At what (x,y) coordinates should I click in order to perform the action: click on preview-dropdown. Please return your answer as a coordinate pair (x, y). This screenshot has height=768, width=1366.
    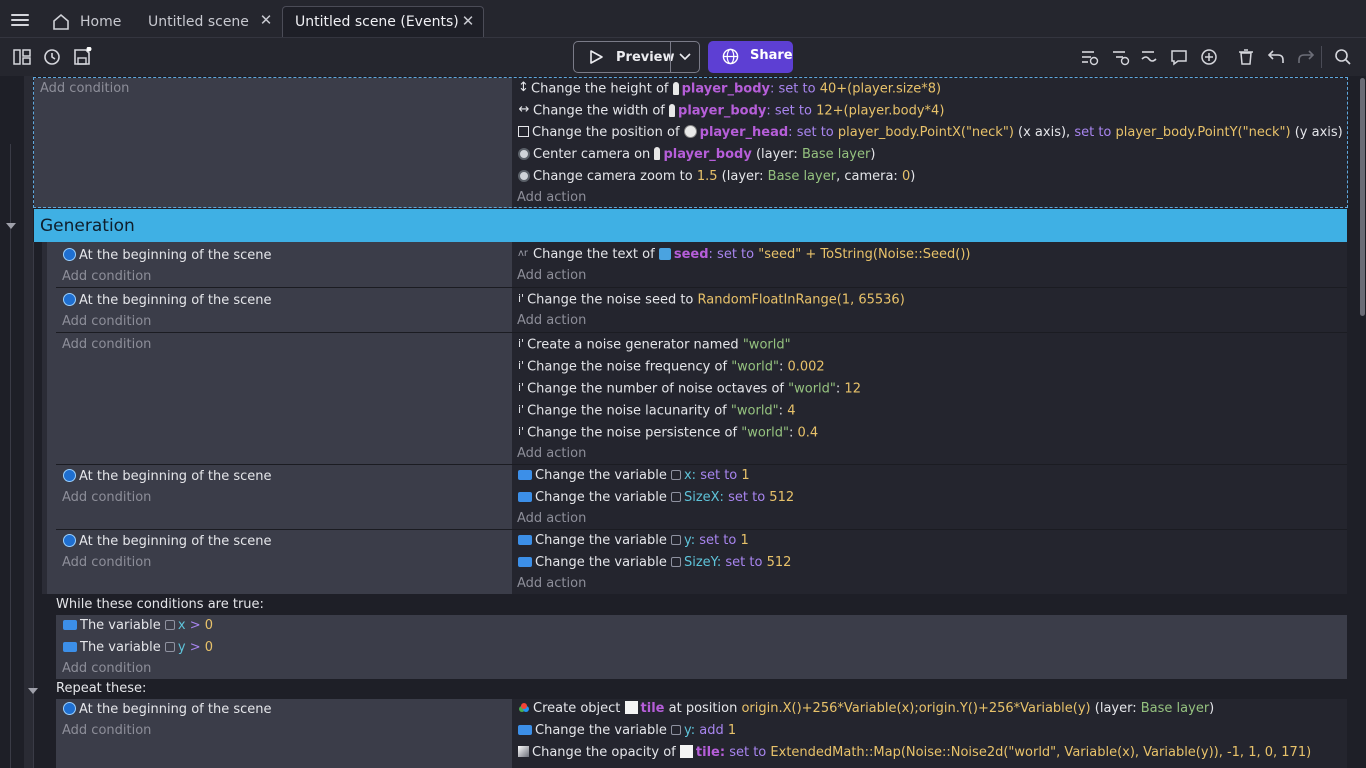
    Looking at the image, I should click on (684, 57).